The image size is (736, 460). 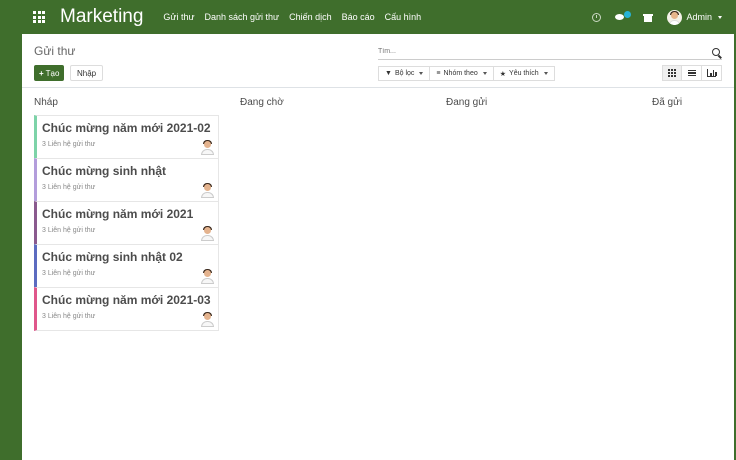 I want to click on kanban-card: Chúc mừng sinh nhật 3 Liên hệ gửi thư, so click(x=126, y=180).